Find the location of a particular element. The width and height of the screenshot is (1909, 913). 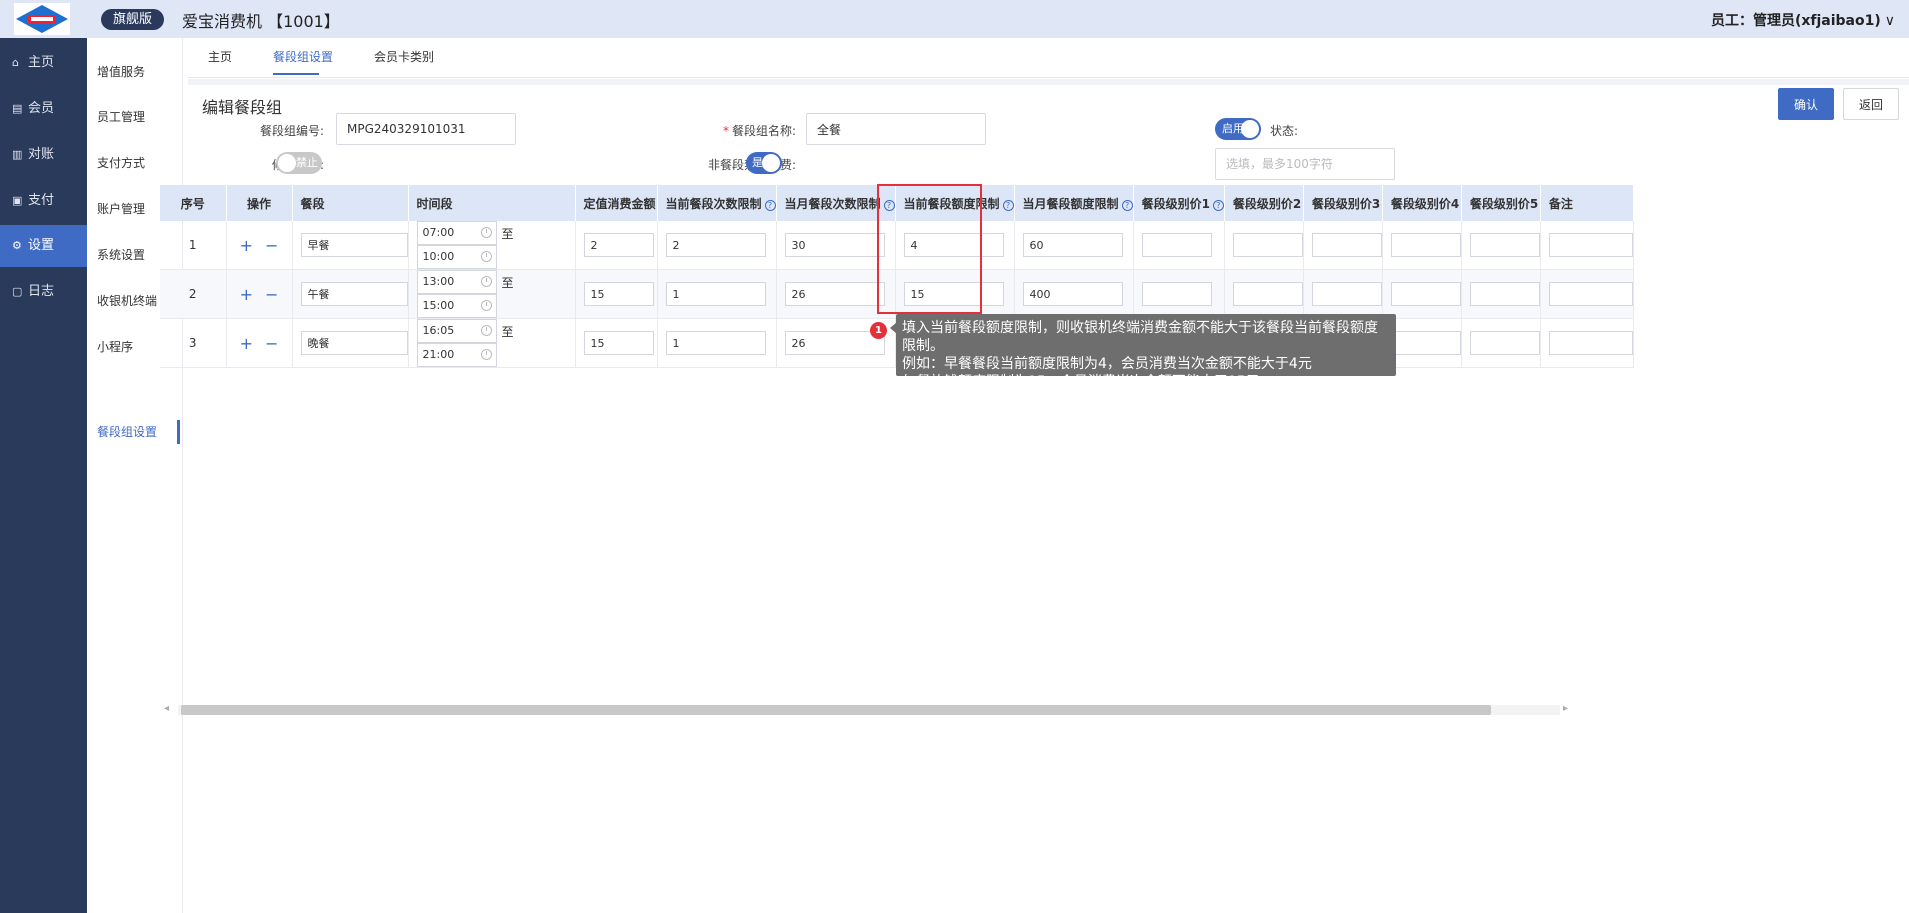

time-range-cell: 07:00 至 10:00 is located at coordinates (492, 245).